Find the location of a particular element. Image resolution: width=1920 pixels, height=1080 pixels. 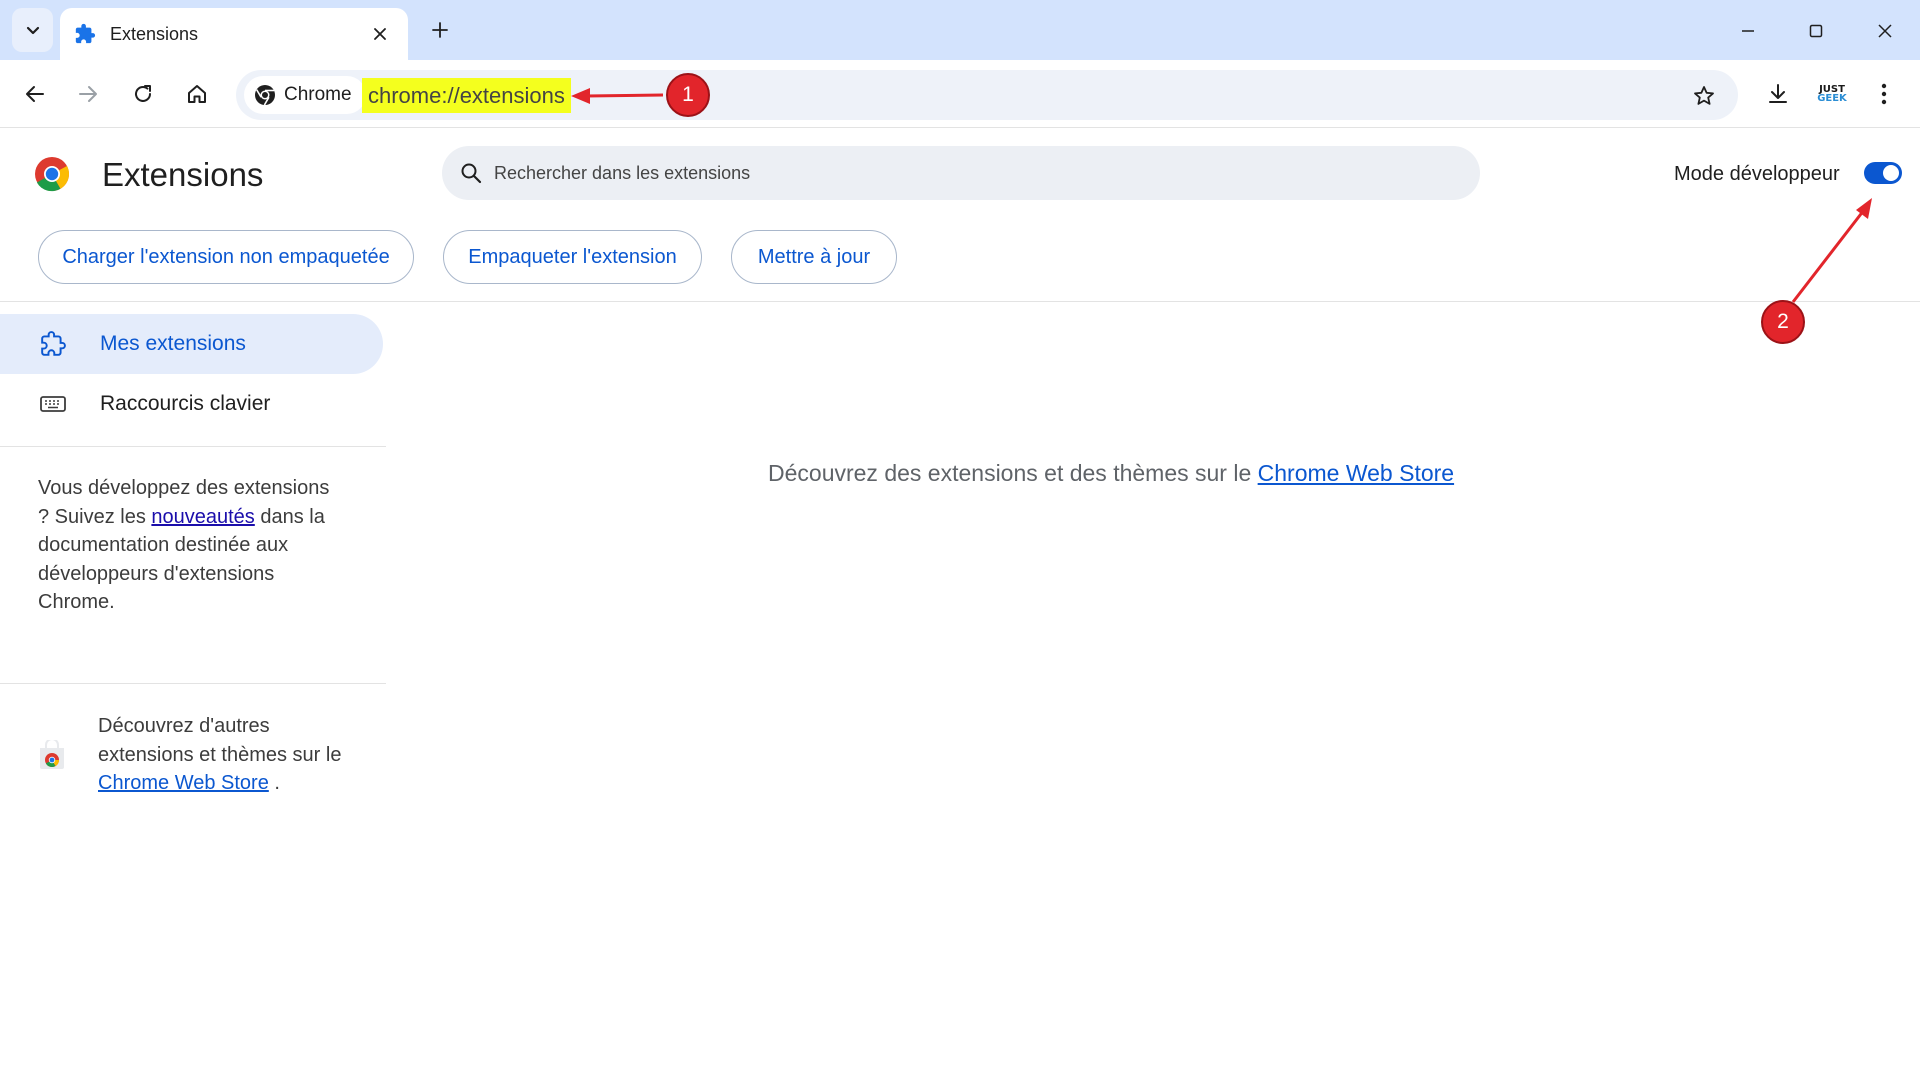

plus-icon is located at coordinates (440, 30).